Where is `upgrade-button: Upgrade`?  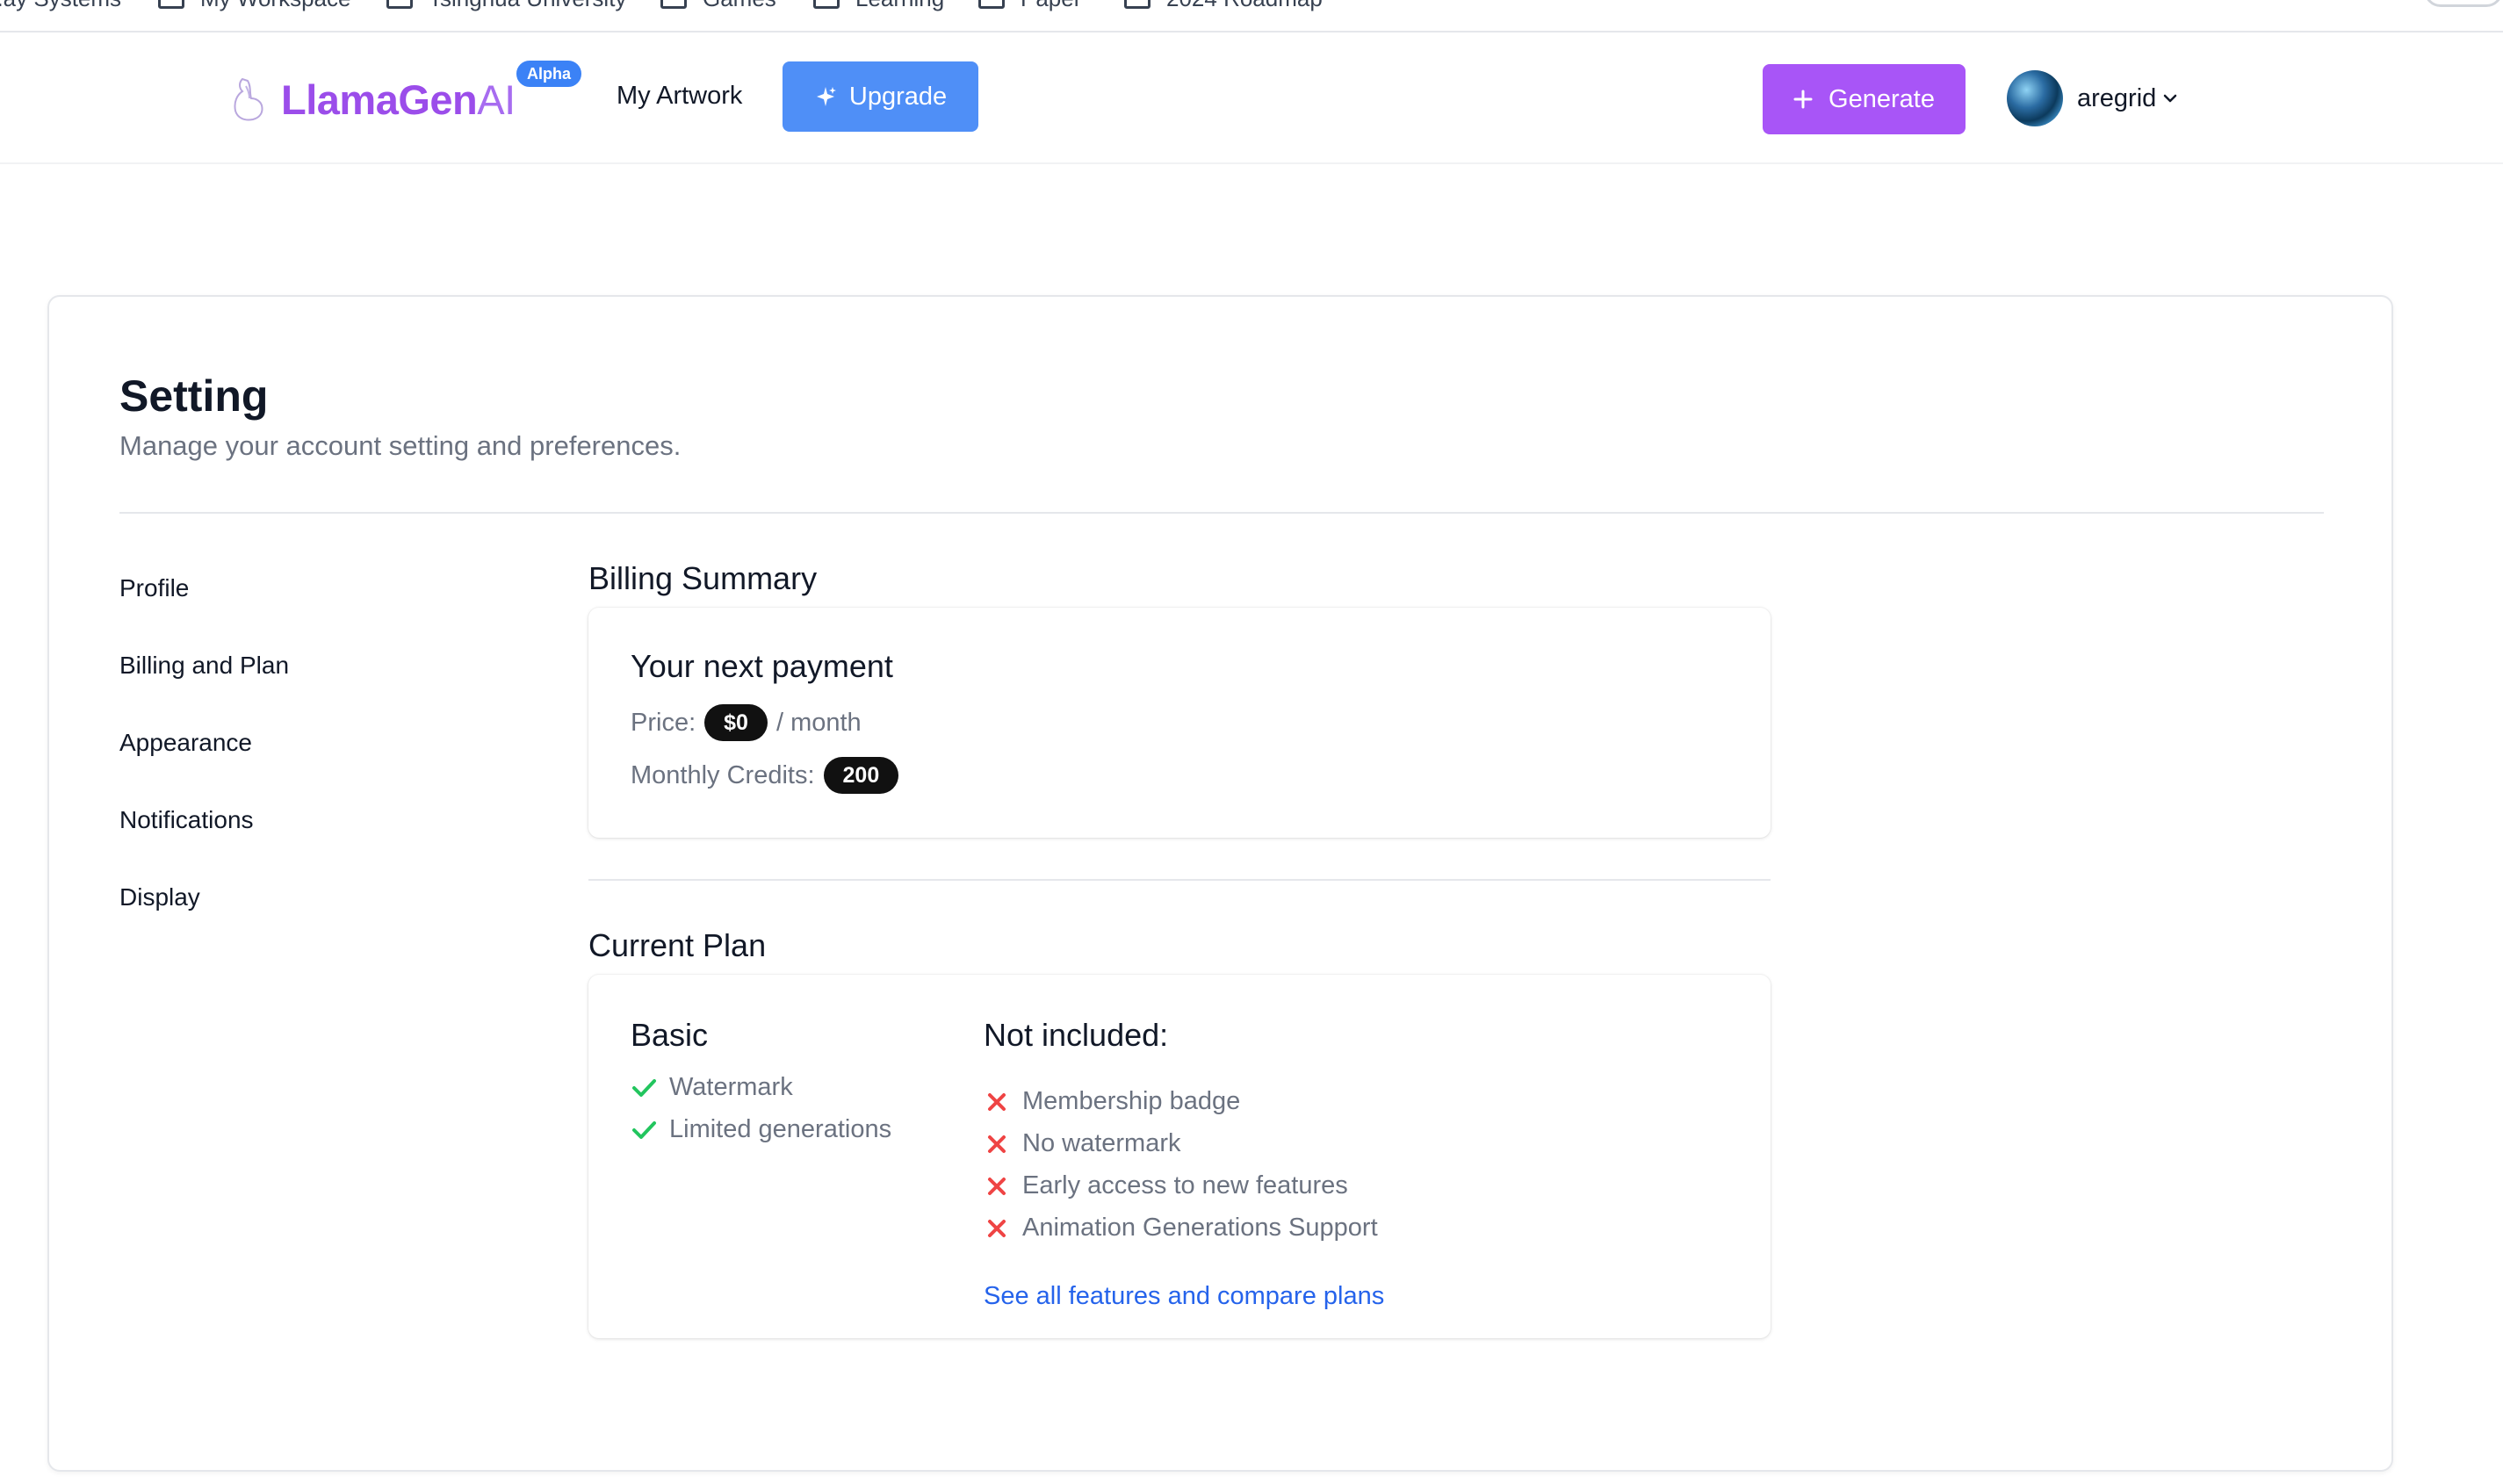
upgrade-button: Upgrade is located at coordinates (880, 96).